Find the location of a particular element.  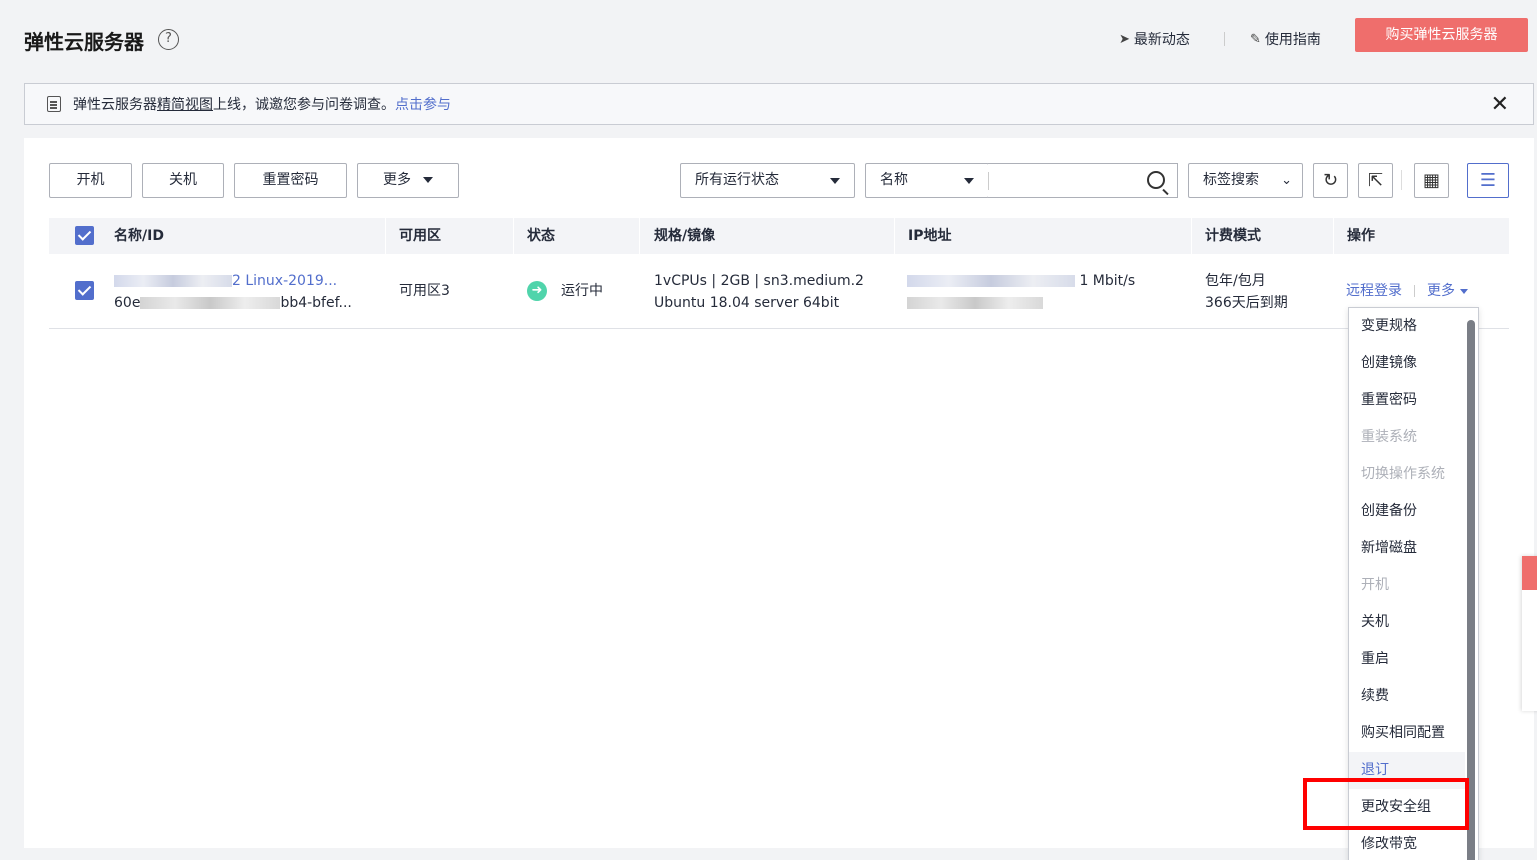

news-label: 最新动态 is located at coordinates (1161, 40).